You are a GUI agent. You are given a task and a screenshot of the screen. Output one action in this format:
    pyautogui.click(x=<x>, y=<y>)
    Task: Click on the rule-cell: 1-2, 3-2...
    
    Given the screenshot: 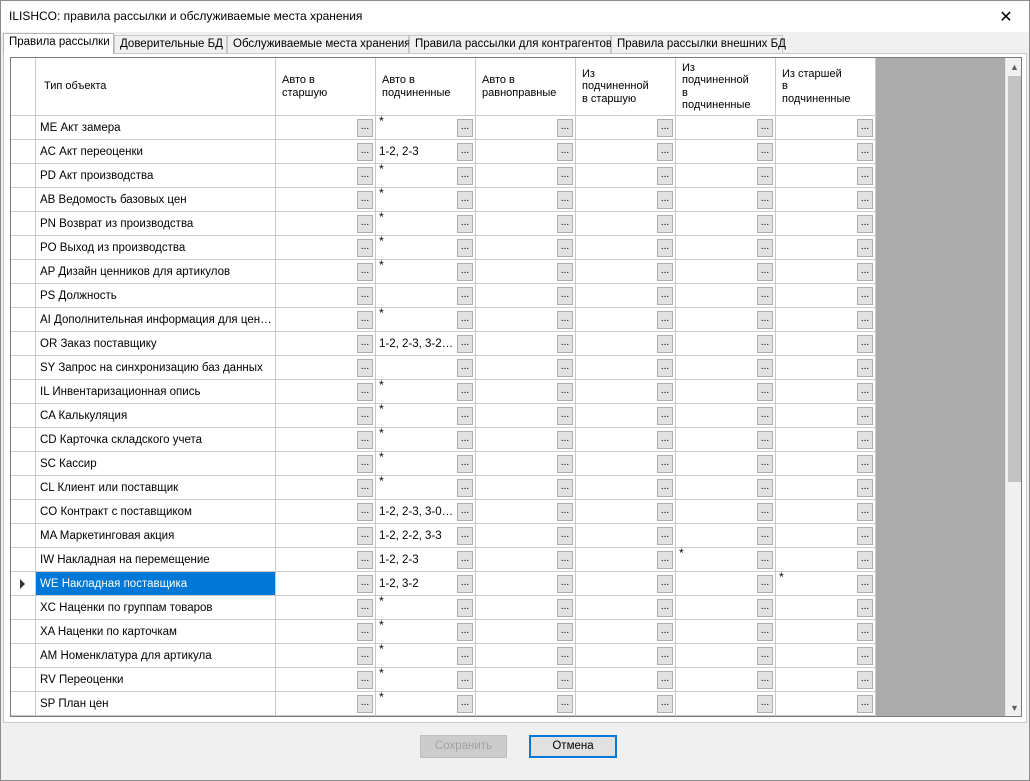 What is the action you would take?
    pyautogui.click(x=426, y=584)
    